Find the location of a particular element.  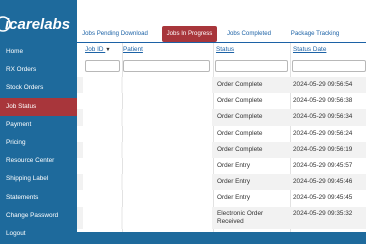

sidebar-item-job-status: Job Status is located at coordinates (38, 106).